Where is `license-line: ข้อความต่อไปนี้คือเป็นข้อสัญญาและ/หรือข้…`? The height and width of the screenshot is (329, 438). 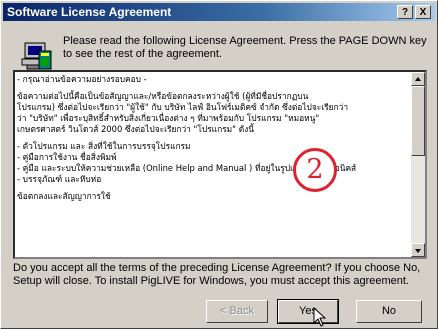 license-line: ข้อความต่อไปนี้คือเป็นข้อสัญญาและ/หรือข้… is located at coordinates (163, 96).